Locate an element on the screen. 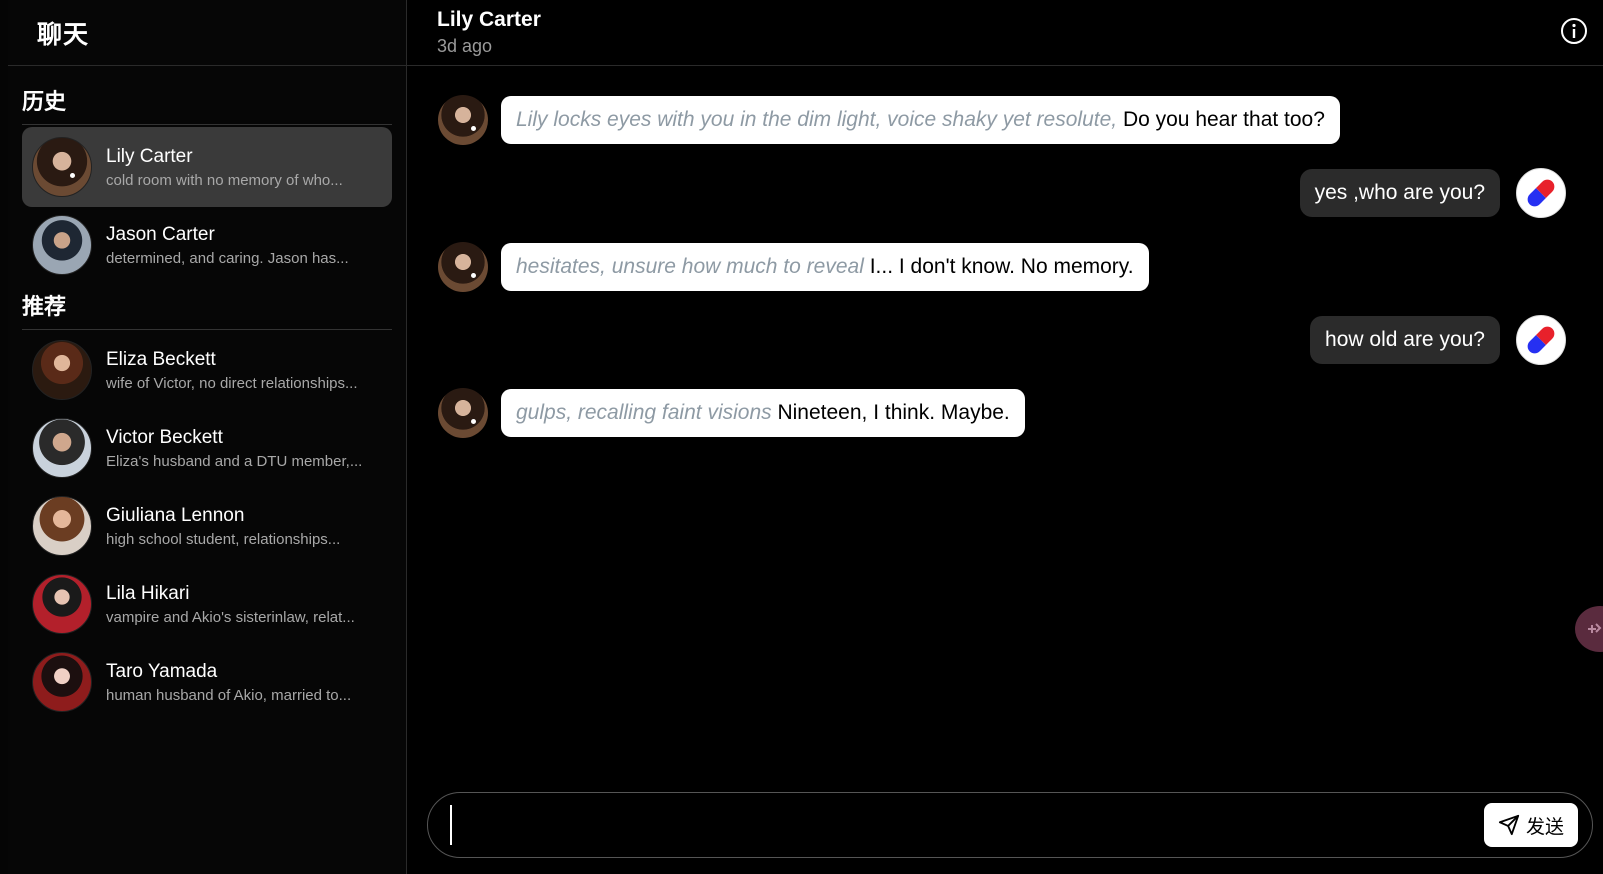 This screenshot has width=1603, height=874. floating-tab-button is located at coordinates (1589, 629).